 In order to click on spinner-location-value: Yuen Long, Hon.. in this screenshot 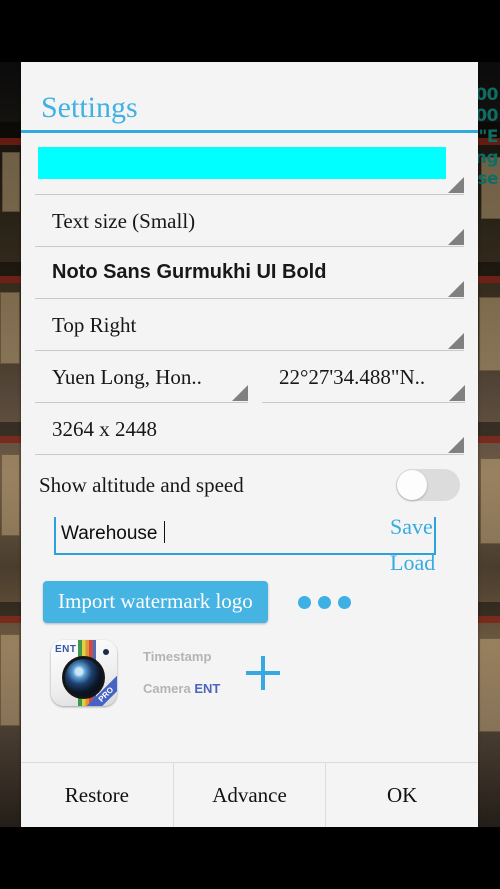, I will do `click(127, 377)`.